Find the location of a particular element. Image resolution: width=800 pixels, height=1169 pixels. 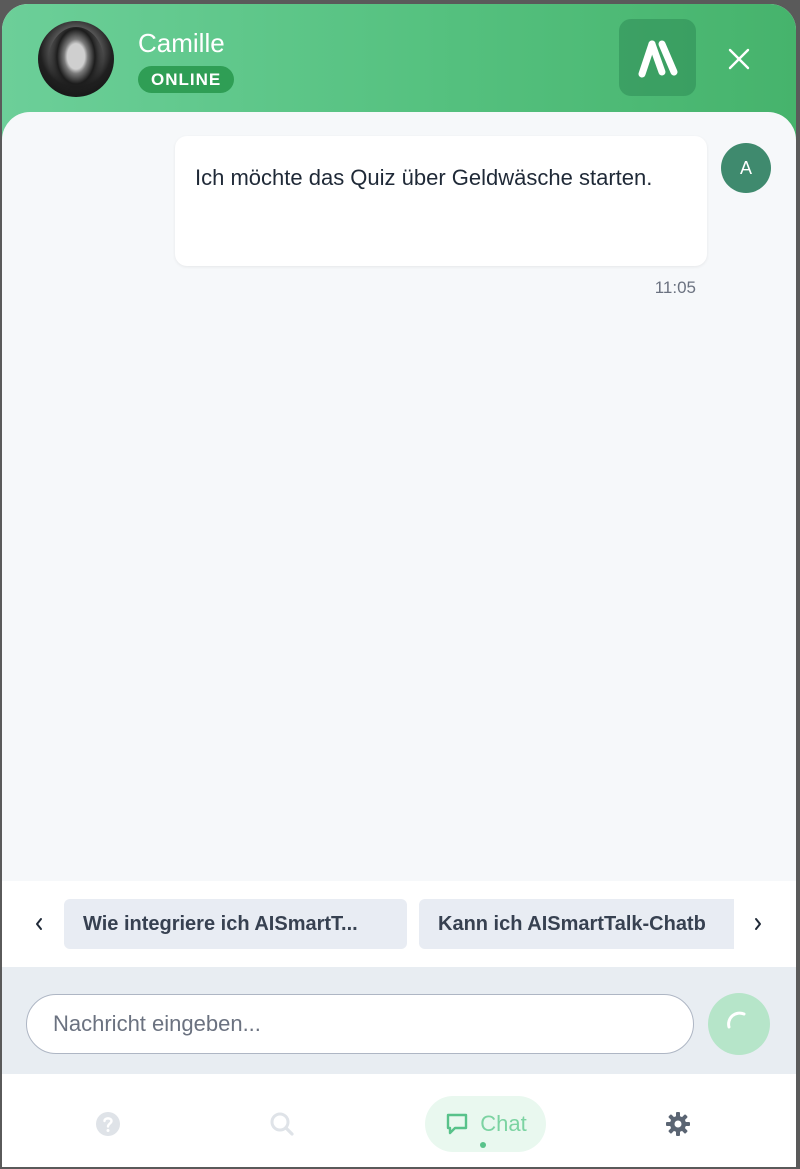

agent-name: Camille is located at coordinates (181, 43).